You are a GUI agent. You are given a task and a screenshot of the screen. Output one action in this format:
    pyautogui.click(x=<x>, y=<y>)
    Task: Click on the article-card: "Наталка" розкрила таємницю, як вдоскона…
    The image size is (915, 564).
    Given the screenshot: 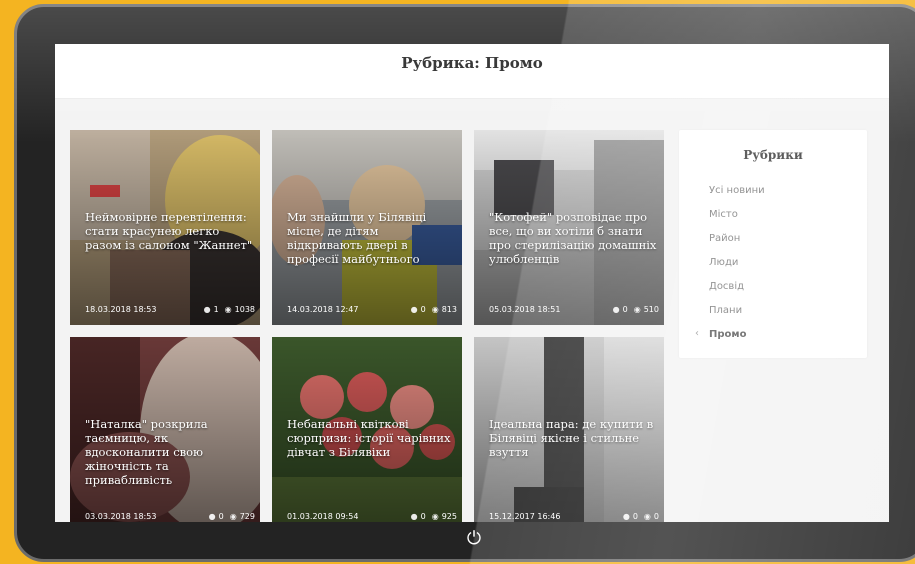 What is the action you would take?
    pyautogui.click(x=165, y=429)
    